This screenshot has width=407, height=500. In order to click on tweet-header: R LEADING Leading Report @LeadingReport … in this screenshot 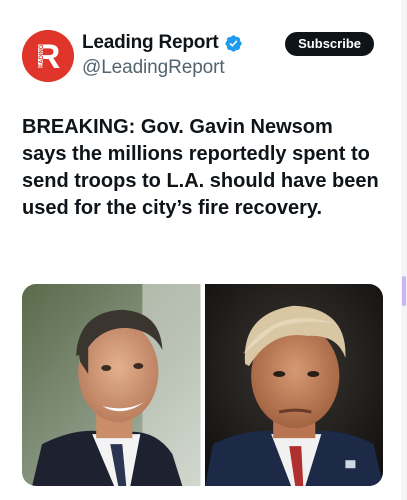, I will do `click(202, 56)`.